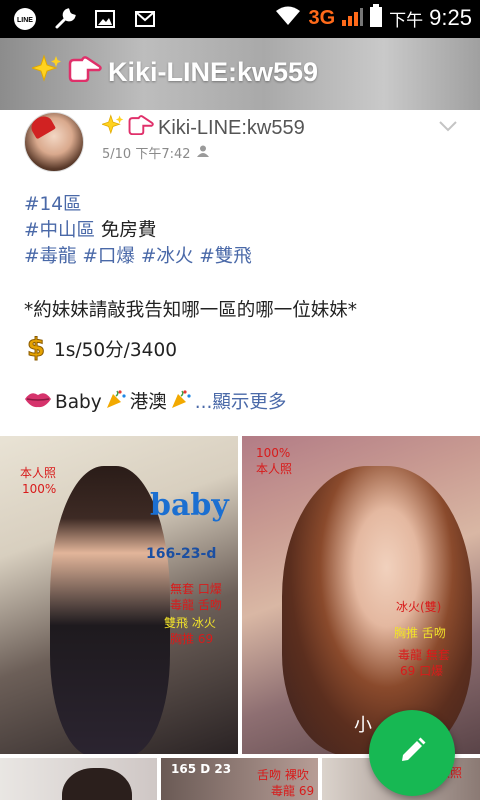  Describe the element at coordinates (213, 72) in the screenshot. I see `header-title-text: Kiki-LINE:kw559` at that location.